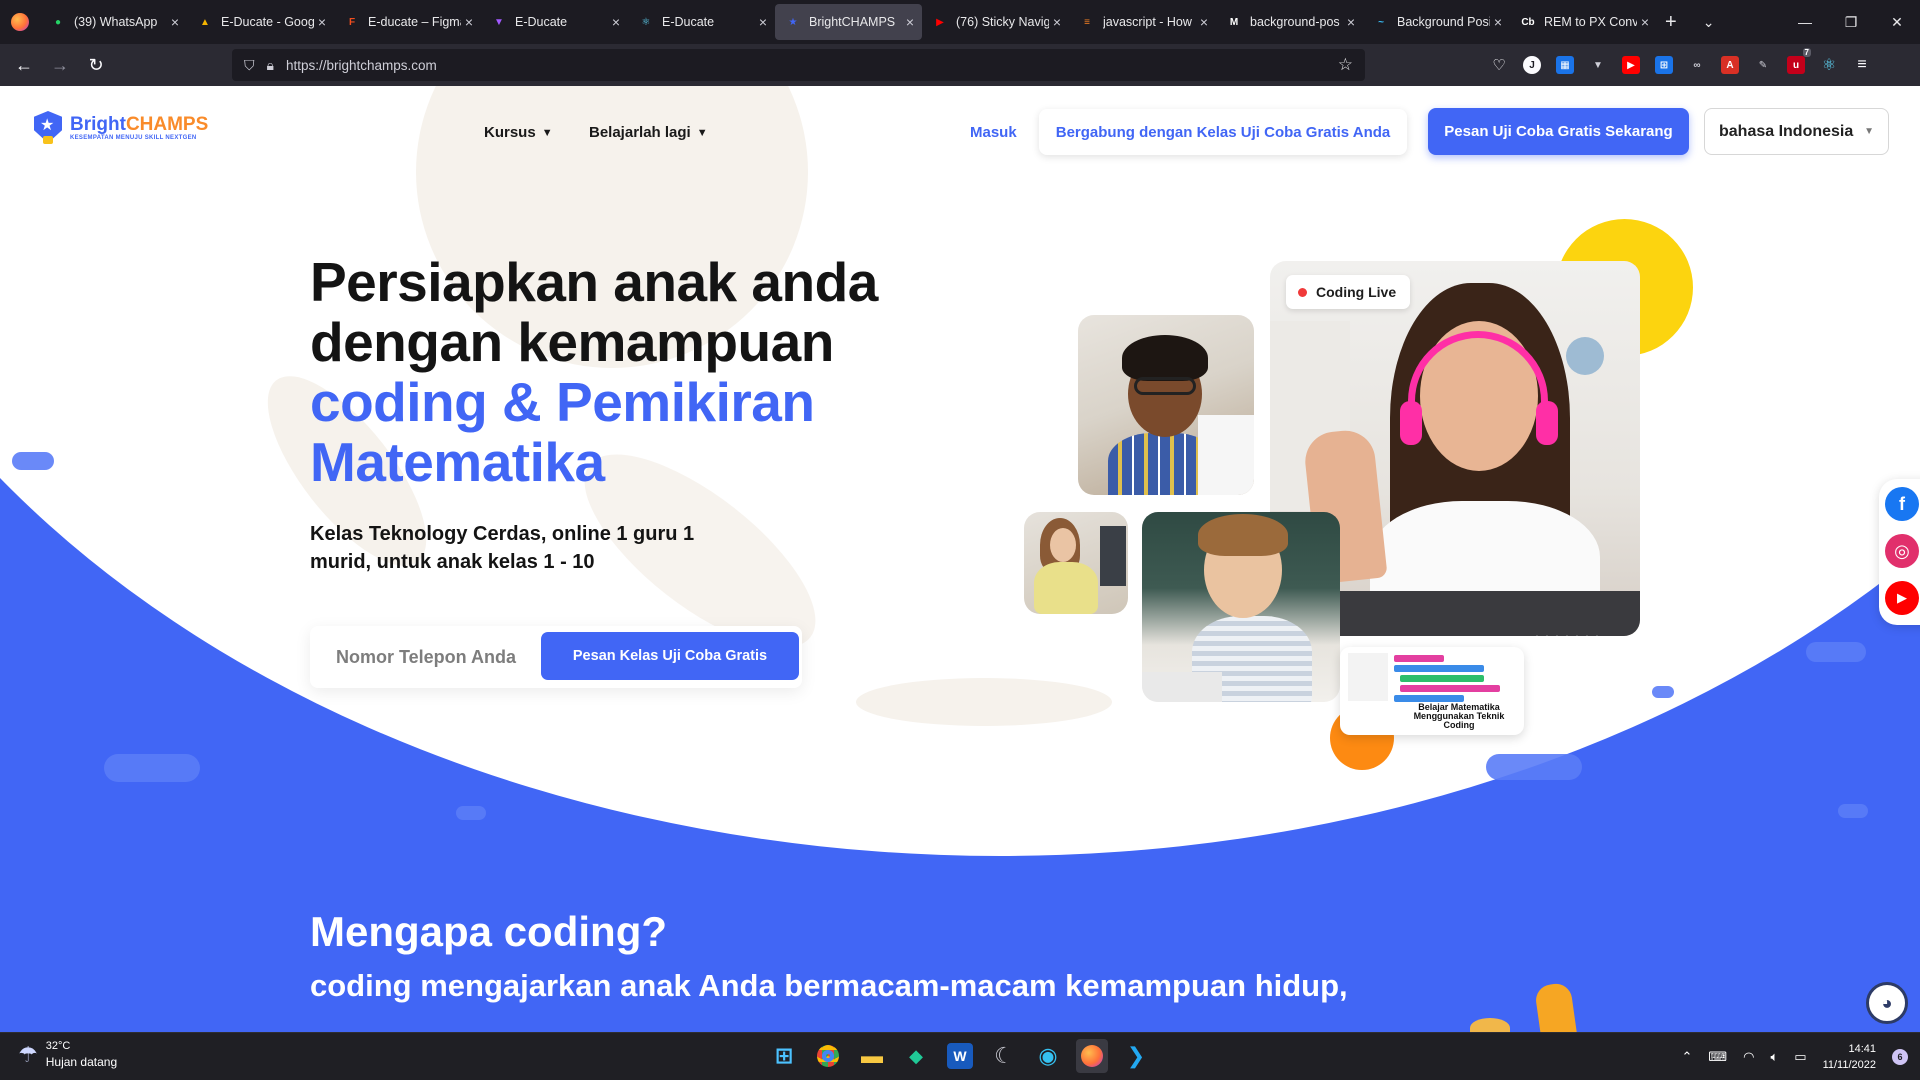 The width and height of the screenshot is (1920, 1080). Describe the element at coordinates (60, 65) in the screenshot. I see `forward-icon: →` at that location.